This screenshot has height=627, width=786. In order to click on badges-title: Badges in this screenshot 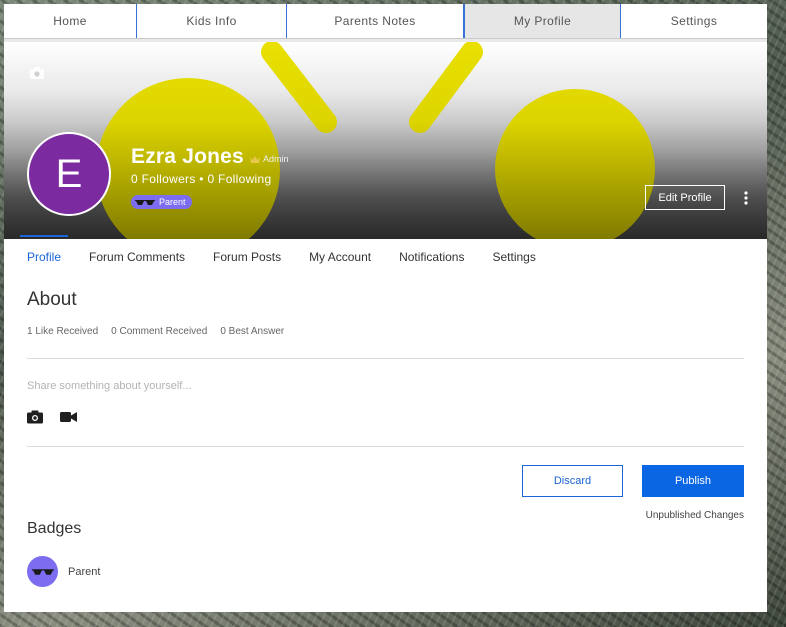, I will do `click(54, 528)`.